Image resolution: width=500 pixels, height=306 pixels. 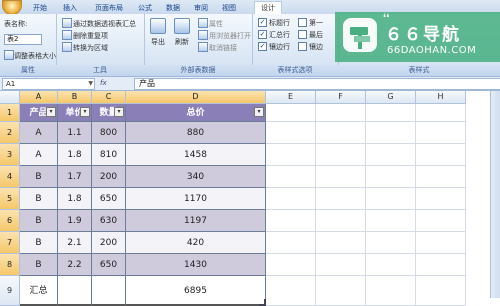 I want to click on fx-icon: fx, so click(x=115, y=83).